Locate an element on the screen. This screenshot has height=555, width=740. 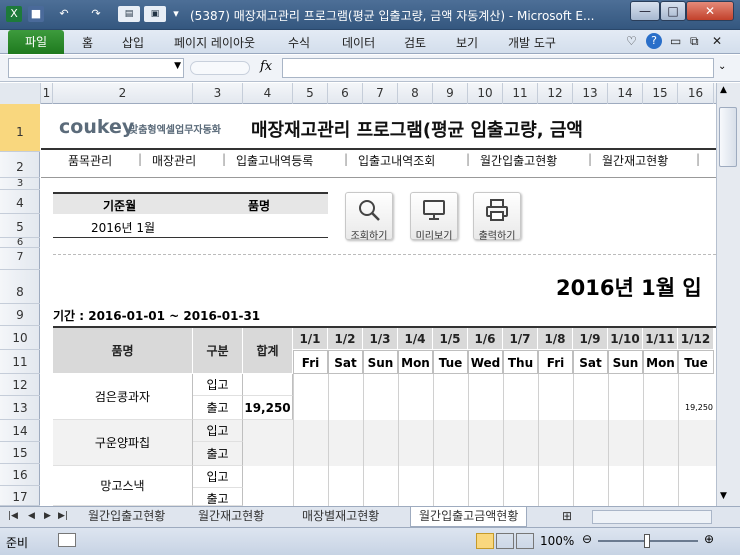
tab-page-layout: 페이지 레이아웃 is located at coordinates (214, 42).